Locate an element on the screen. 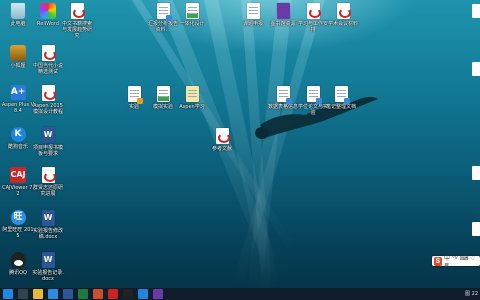 The width and height of the screenshot is (480, 300). desktop-icon-word-record: 实验报告记录.docx is located at coordinates (48, 267).